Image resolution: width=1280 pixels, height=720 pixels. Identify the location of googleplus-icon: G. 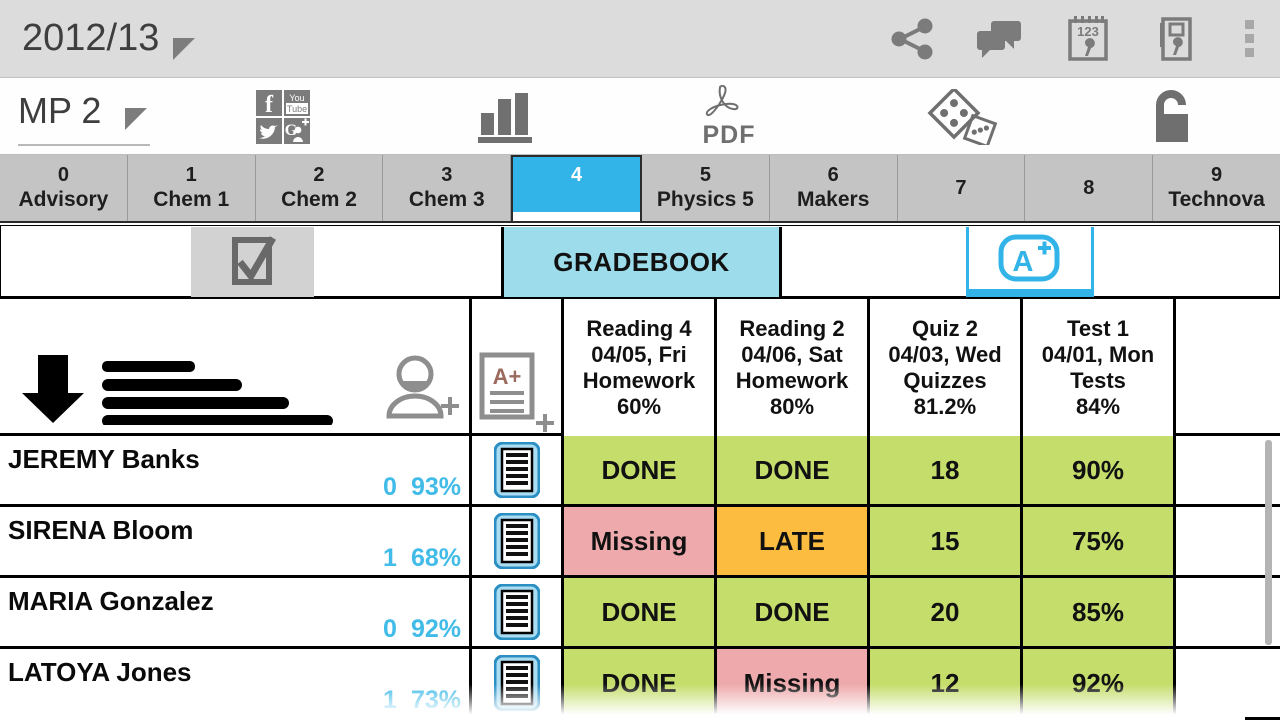
(297, 130).